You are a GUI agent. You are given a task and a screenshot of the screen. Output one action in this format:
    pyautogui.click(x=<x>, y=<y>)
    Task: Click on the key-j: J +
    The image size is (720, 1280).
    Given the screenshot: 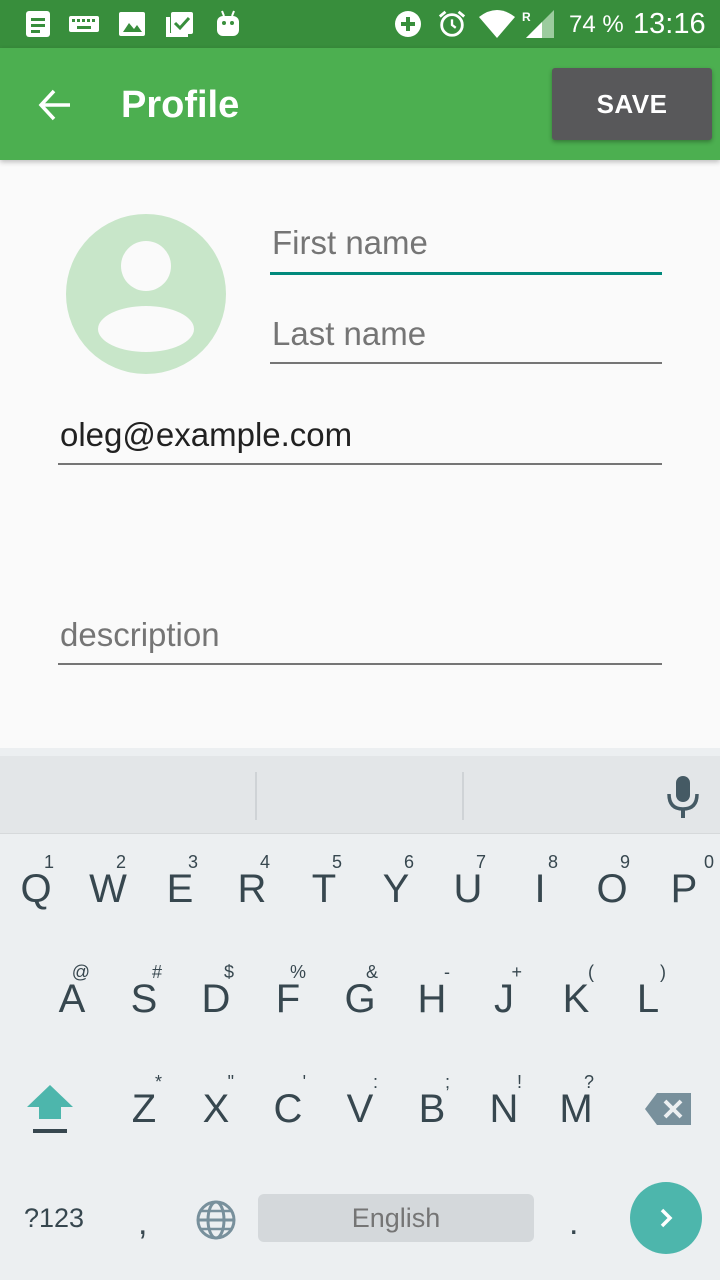 What is the action you would take?
    pyautogui.click(x=504, y=999)
    